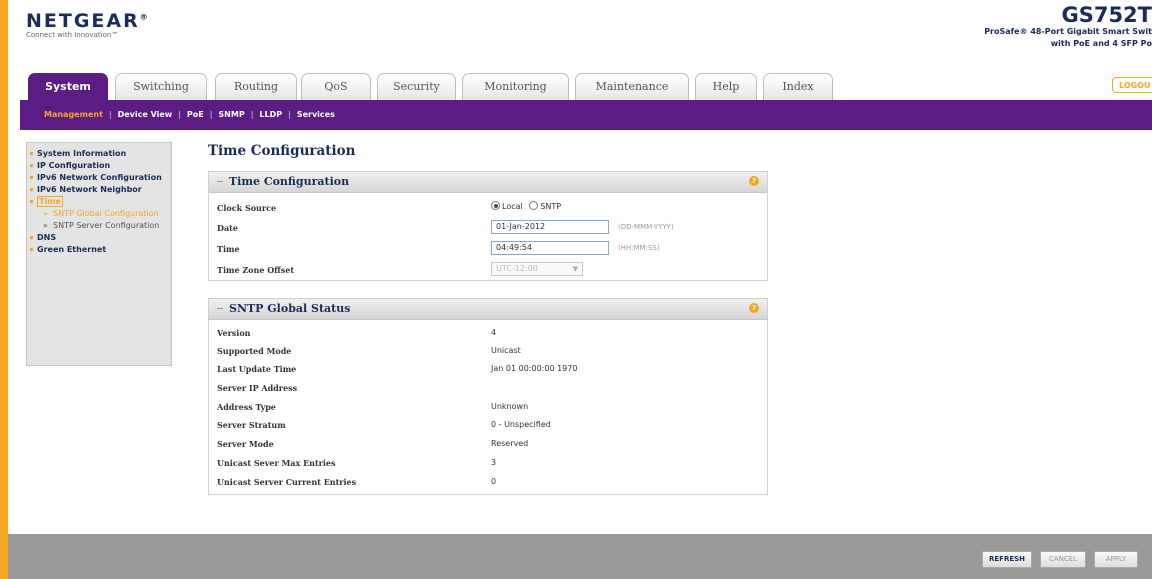 The width and height of the screenshot is (1152, 579). Describe the element at coordinates (494, 481) in the screenshot. I see `unicast-current-entries-value: 0` at that location.